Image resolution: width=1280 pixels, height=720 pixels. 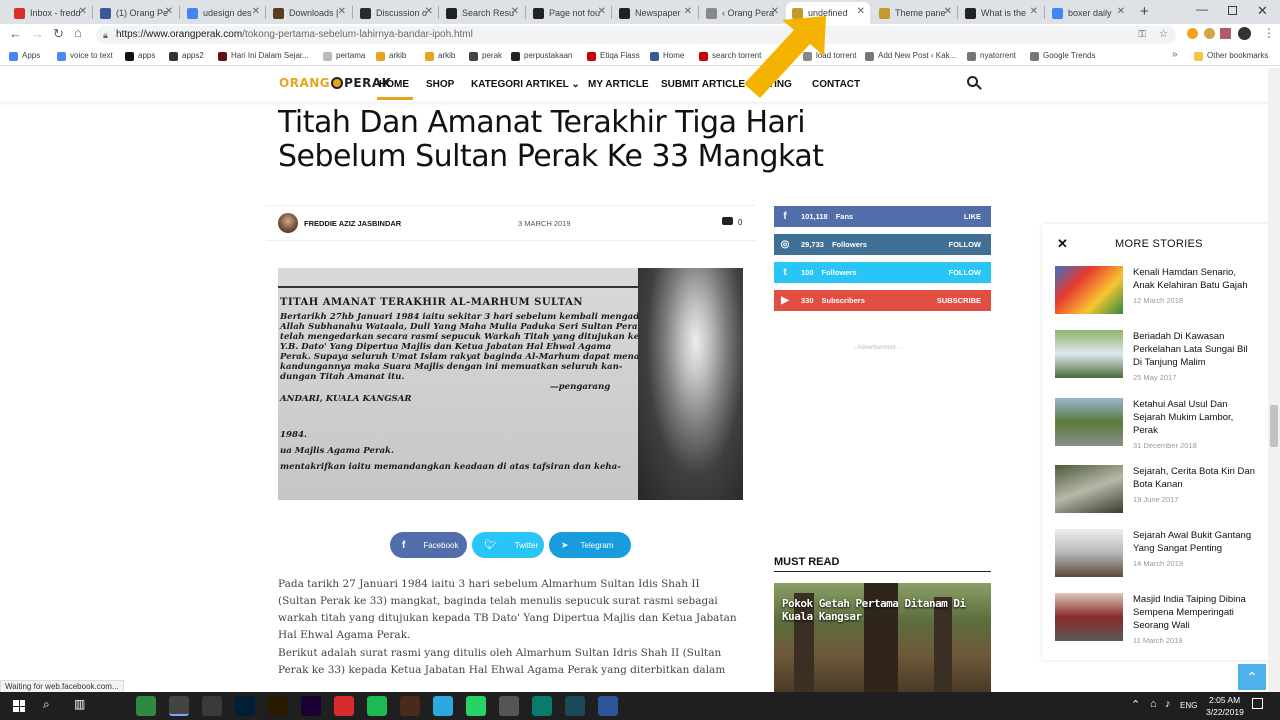 What do you see at coordinates (1062, 244) in the screenshot?
I see `close-icon: ✕` at bounding box center [1062, 244].